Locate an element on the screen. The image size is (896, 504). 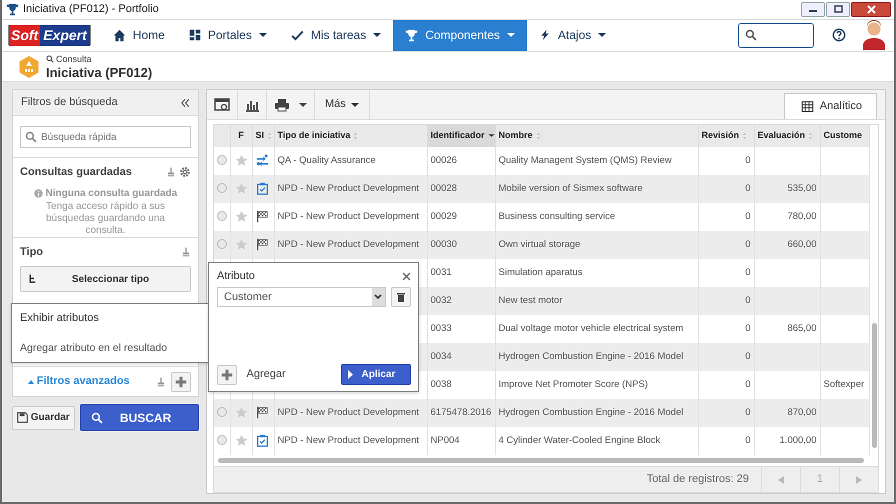
section-title: Tipo is located at coordinates (32, 252).